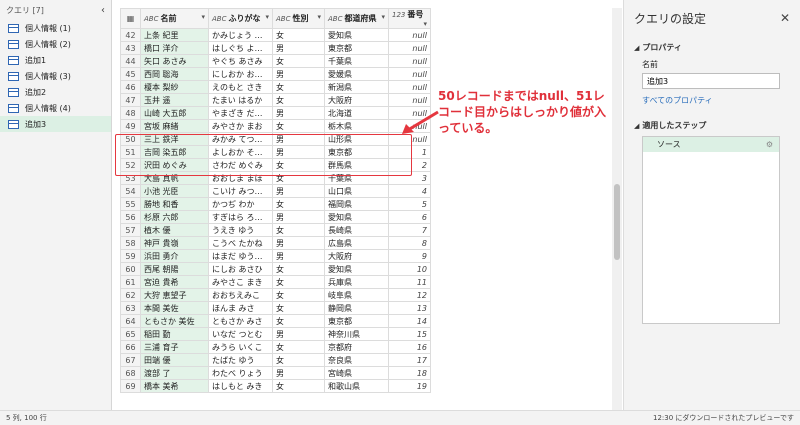 The height and width of the screenshot is (425, 800). What do you see at coordinates (55, 92) in the screenshot?
I see `query-item: 追加2` at bounding box center [55, 92].